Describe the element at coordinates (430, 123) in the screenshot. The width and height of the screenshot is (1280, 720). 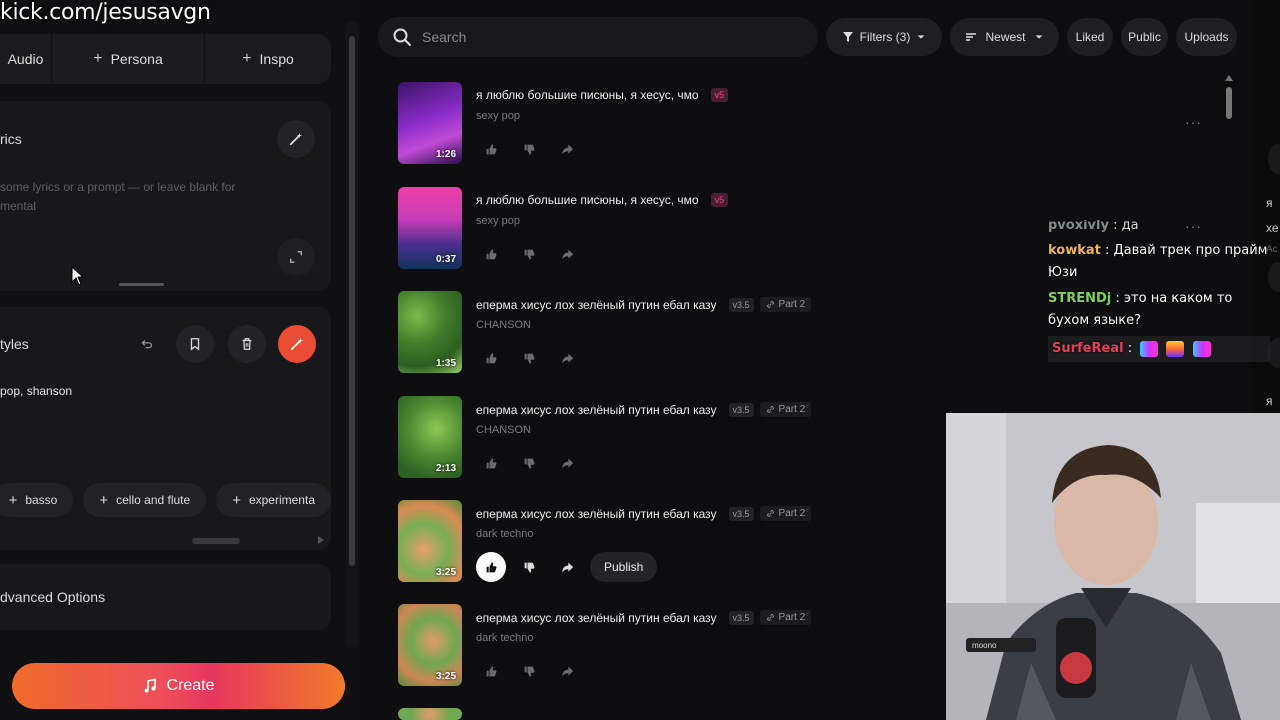
I see `song-cover: 1:26` at that location.